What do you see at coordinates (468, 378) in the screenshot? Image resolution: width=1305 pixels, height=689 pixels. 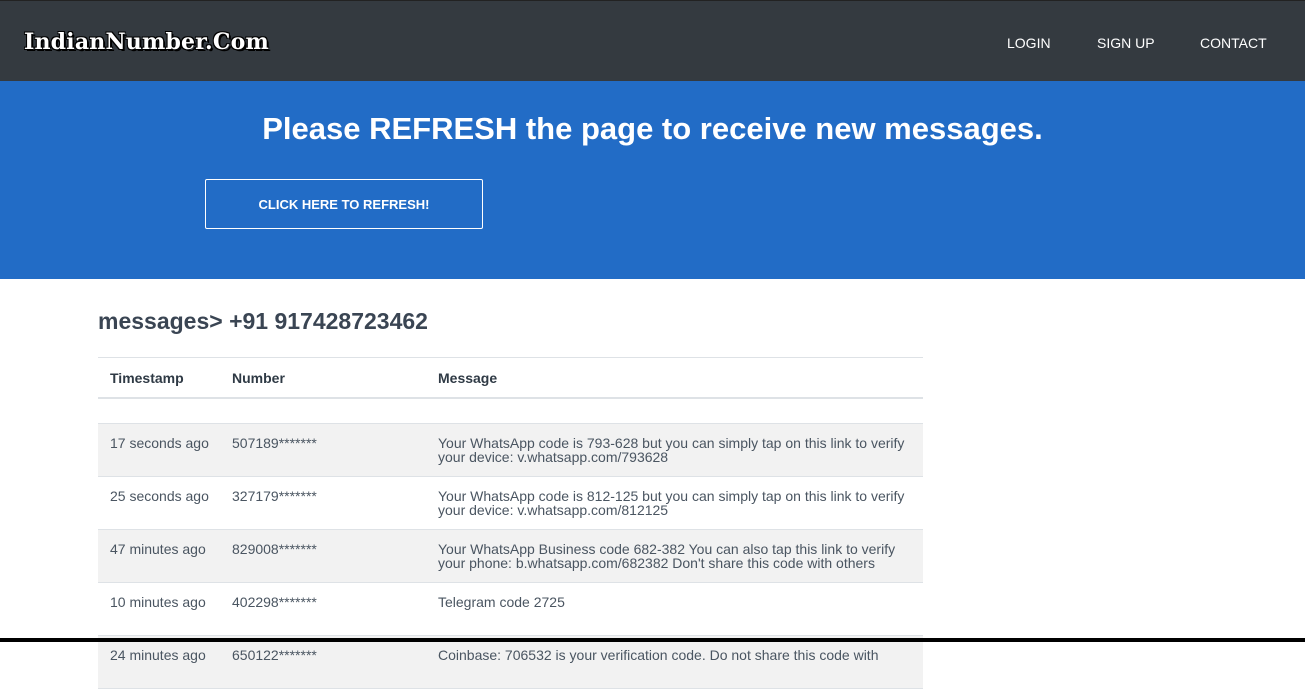 I see `column-header-message: Message` at bounding box center [468, 378].